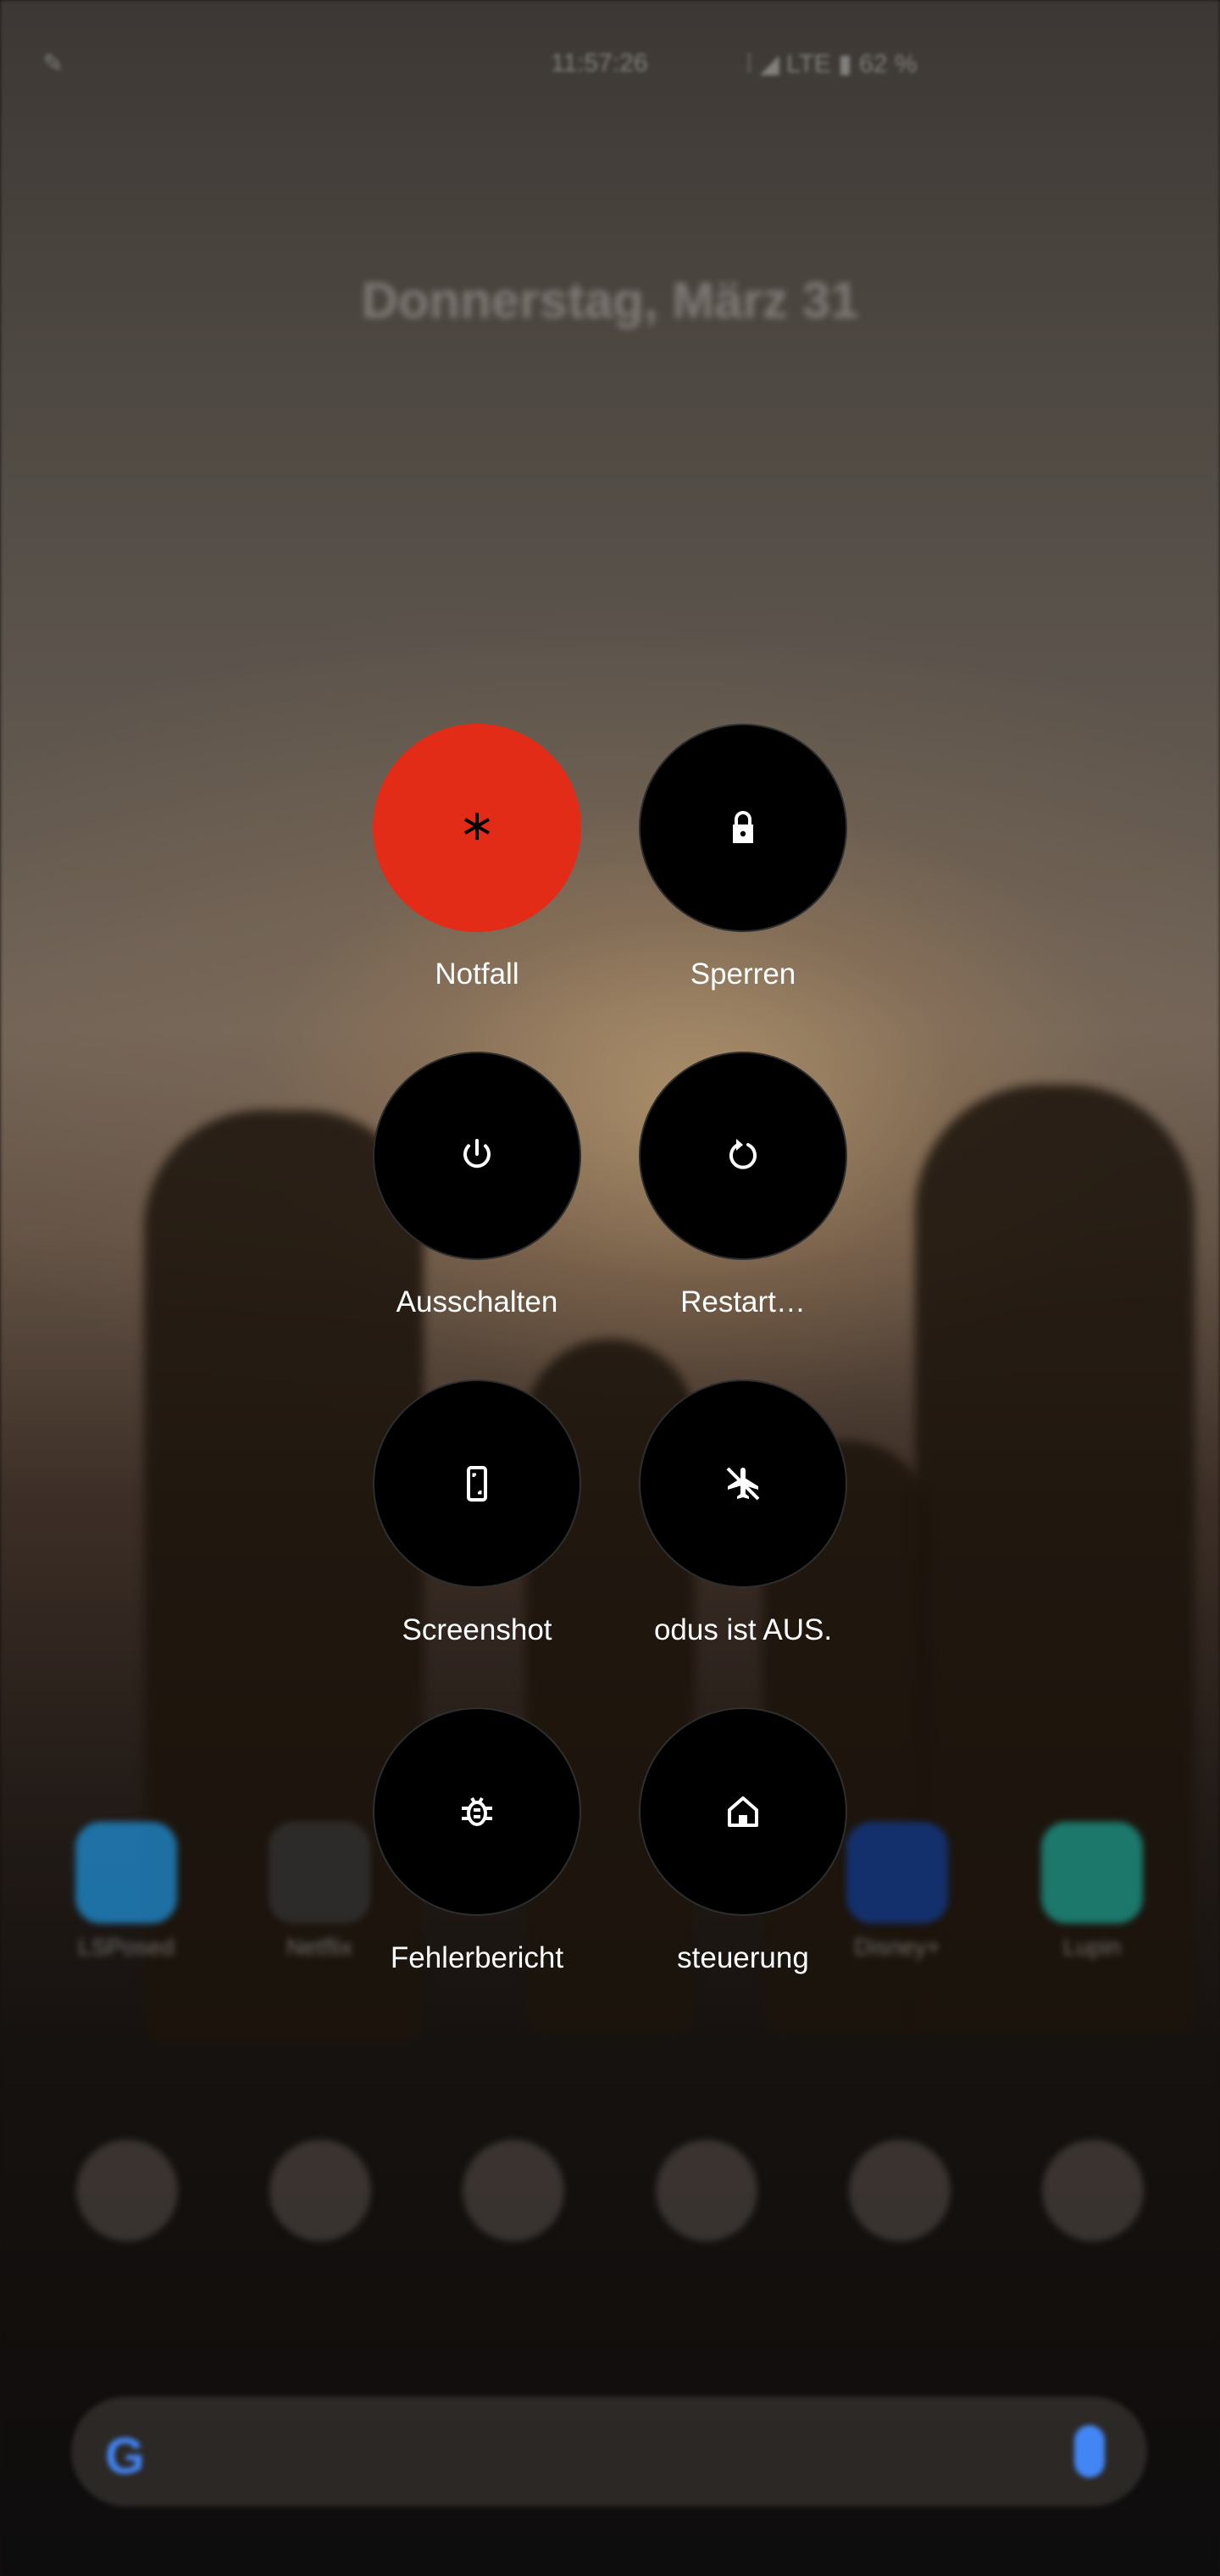 Image resolution: width=1220 pixels, height=2576 pixels. What do you see at coordinates (743, 1629) in the screenshot?
I see `airplane-mode-label: odus ist AUS.` at bounding box center [743, 1629].